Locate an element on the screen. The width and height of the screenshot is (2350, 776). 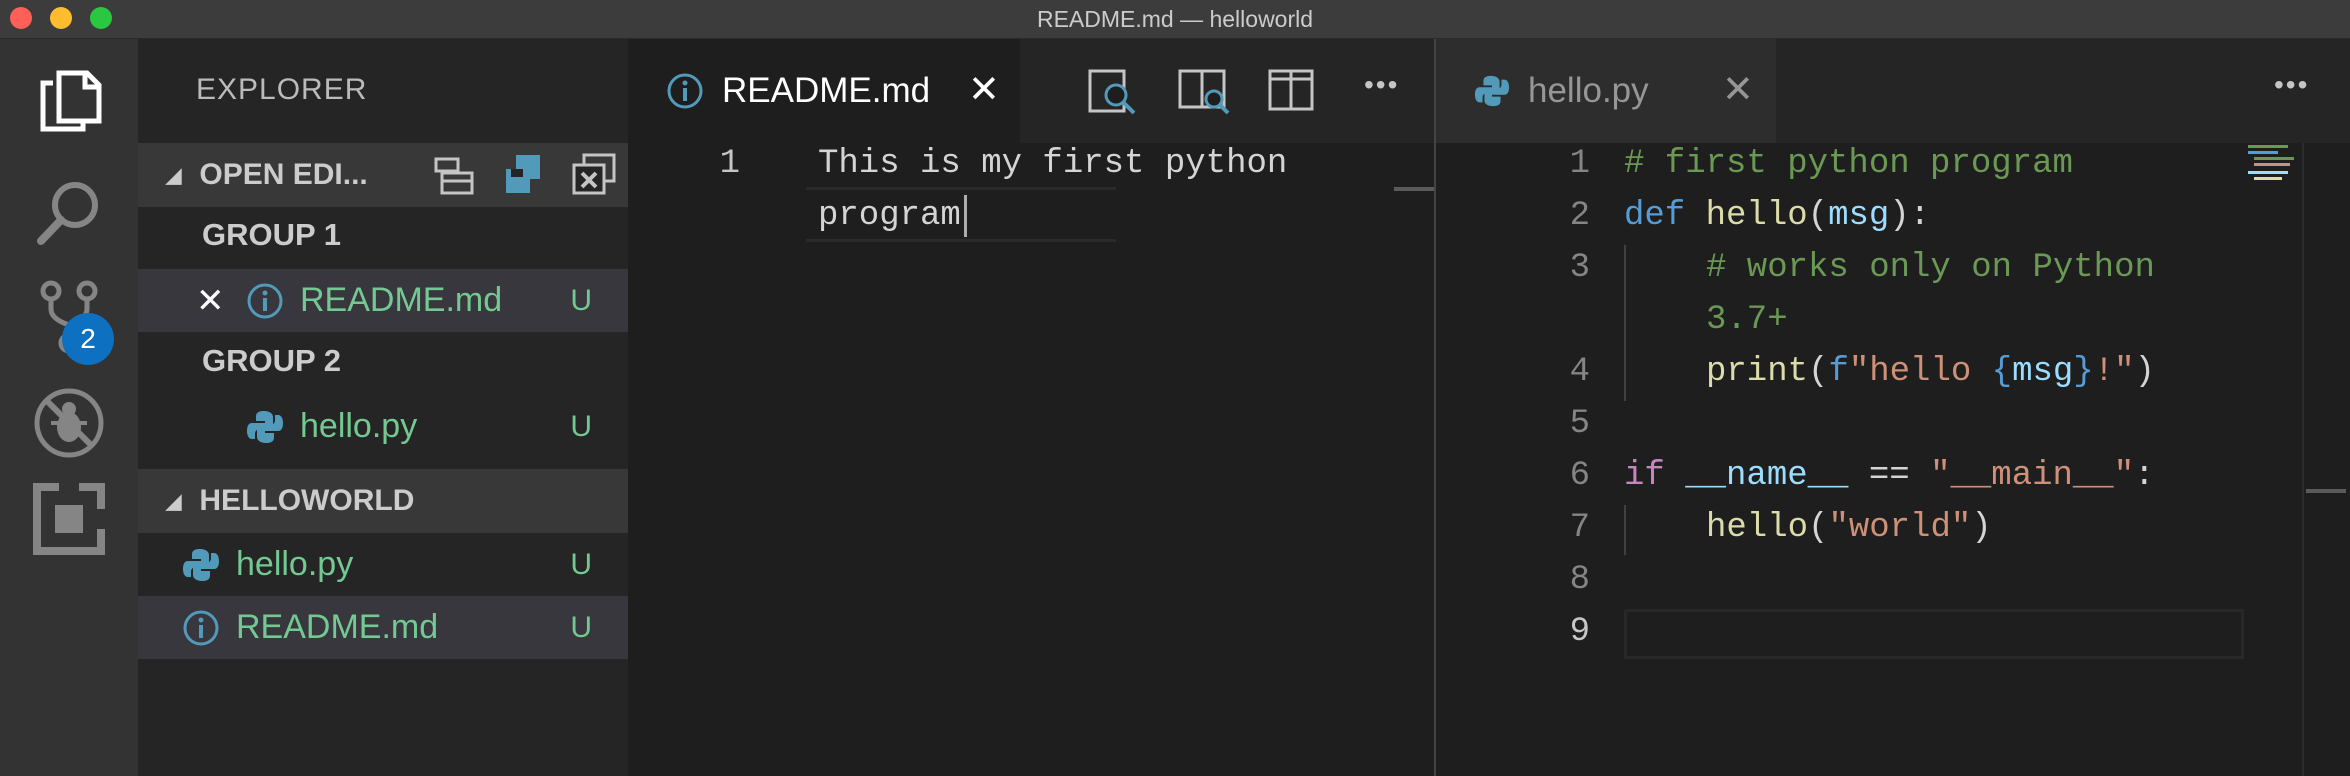
activity-bar: 2 is located at coordinates (69, 407).